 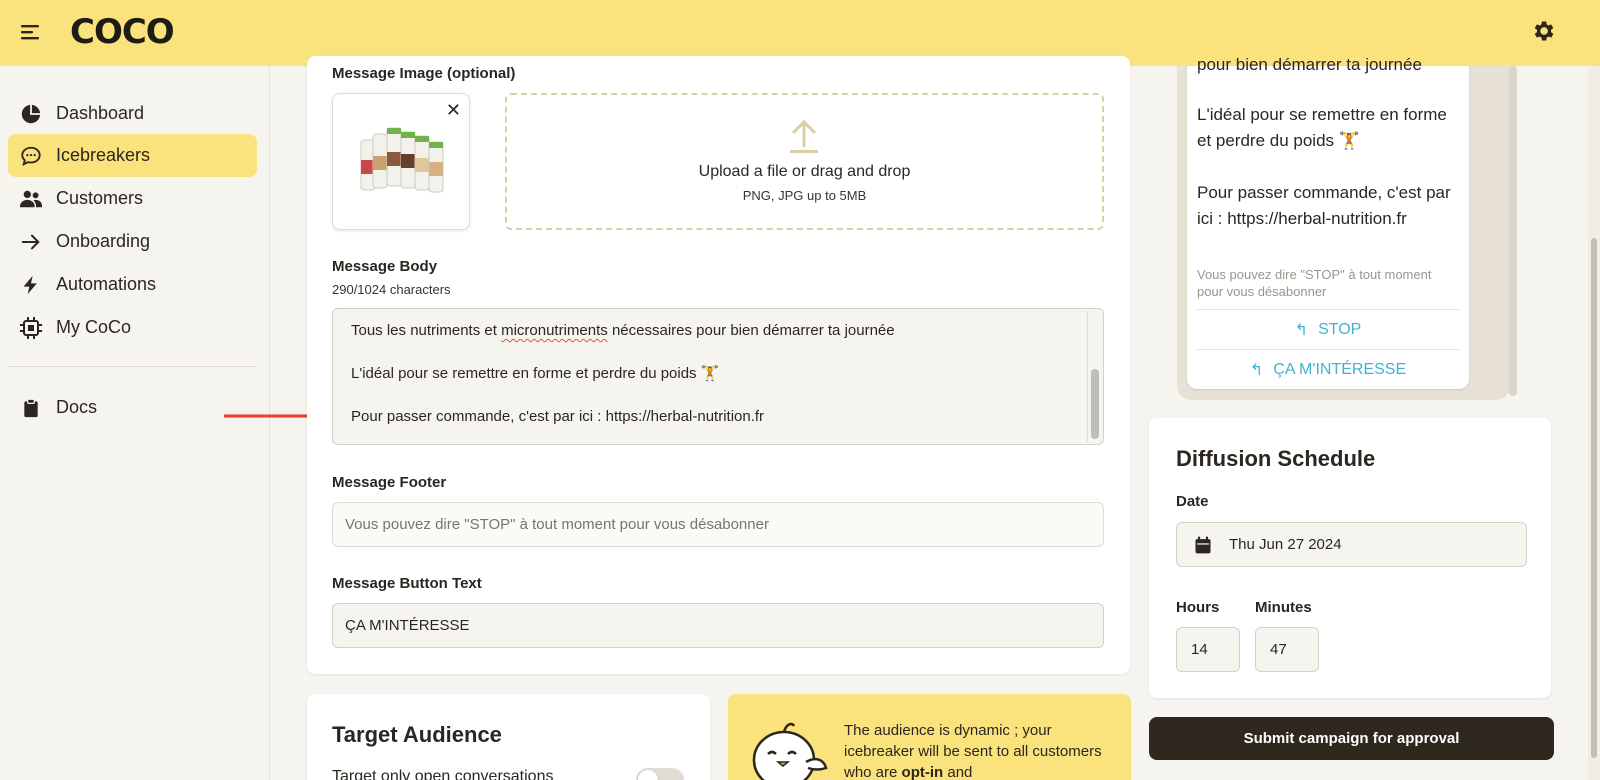 I want to click on date-value: Thu Jun 27 2024, so click(x=1285, y=544).